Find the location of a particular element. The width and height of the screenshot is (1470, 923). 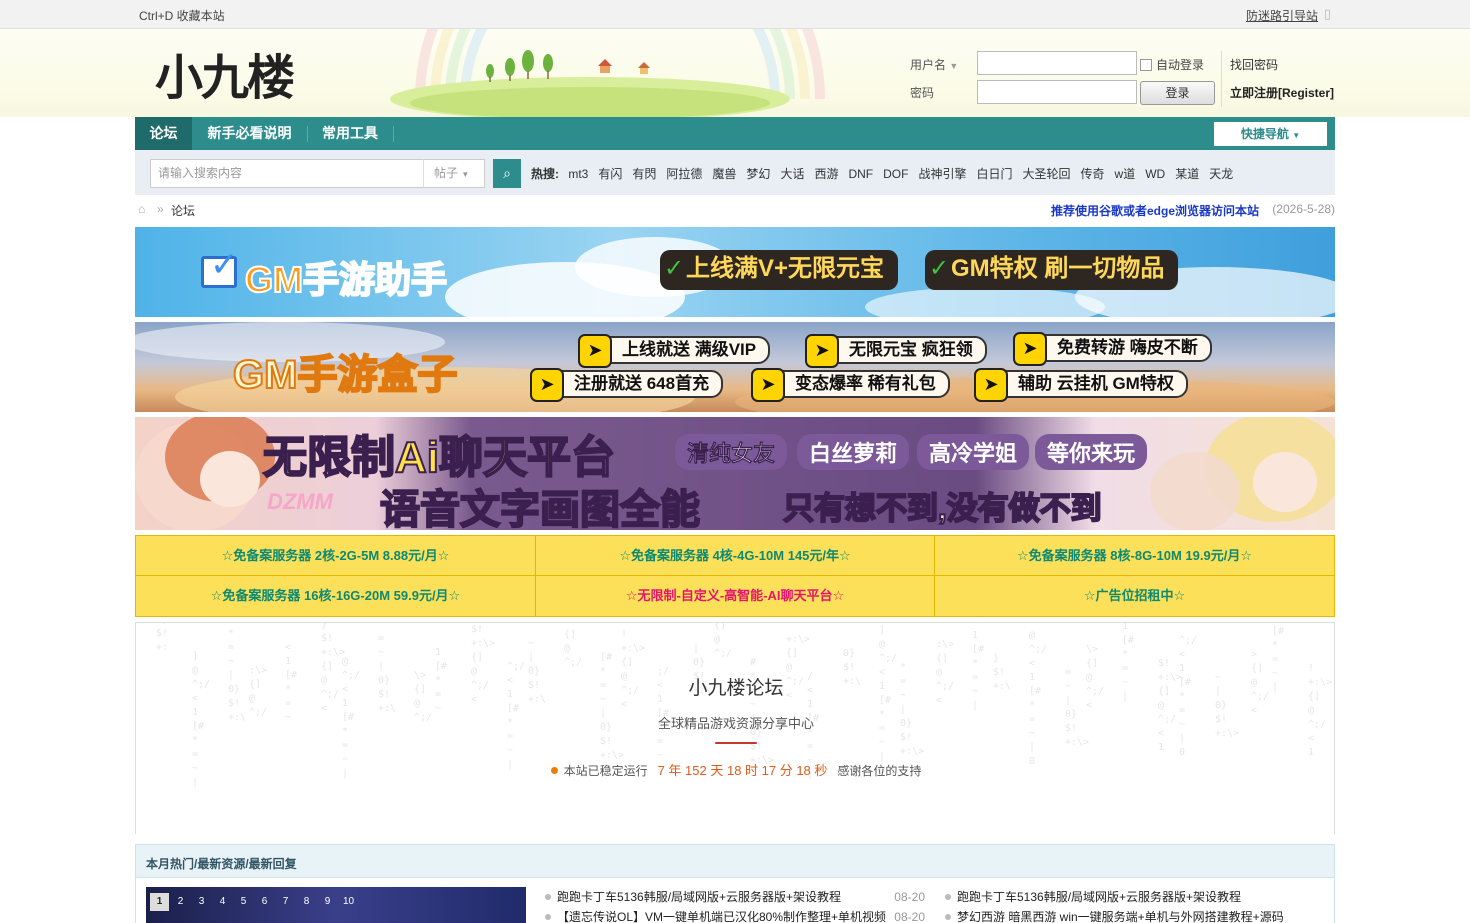

banner3-tag: 白丝萝莉 is located at coordinates (853, 452).